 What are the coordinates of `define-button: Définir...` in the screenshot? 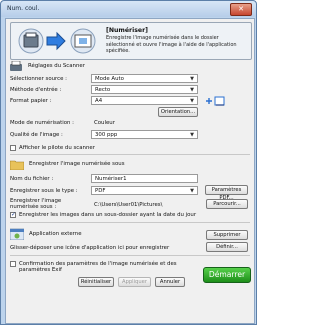 It's located at (227, 247).